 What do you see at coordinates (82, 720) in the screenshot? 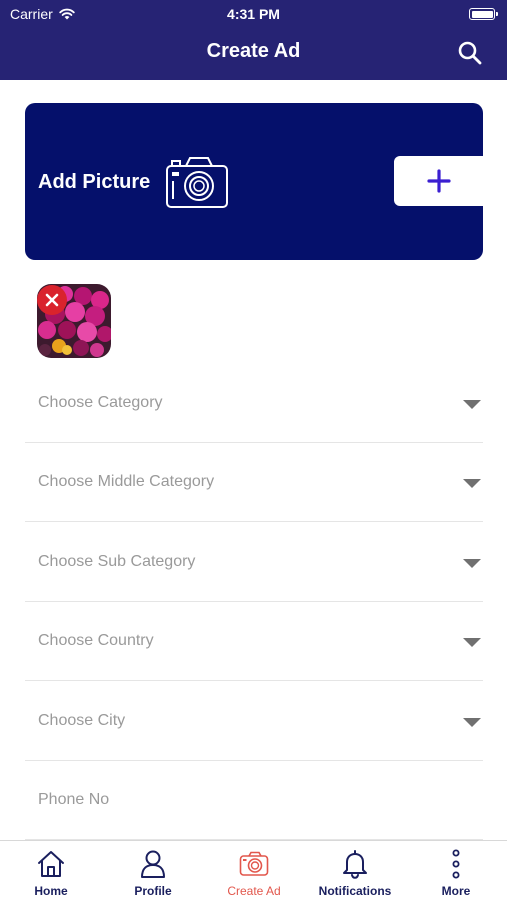
I see `city-placeholder: Choose City` at bounding box center [82, 720].